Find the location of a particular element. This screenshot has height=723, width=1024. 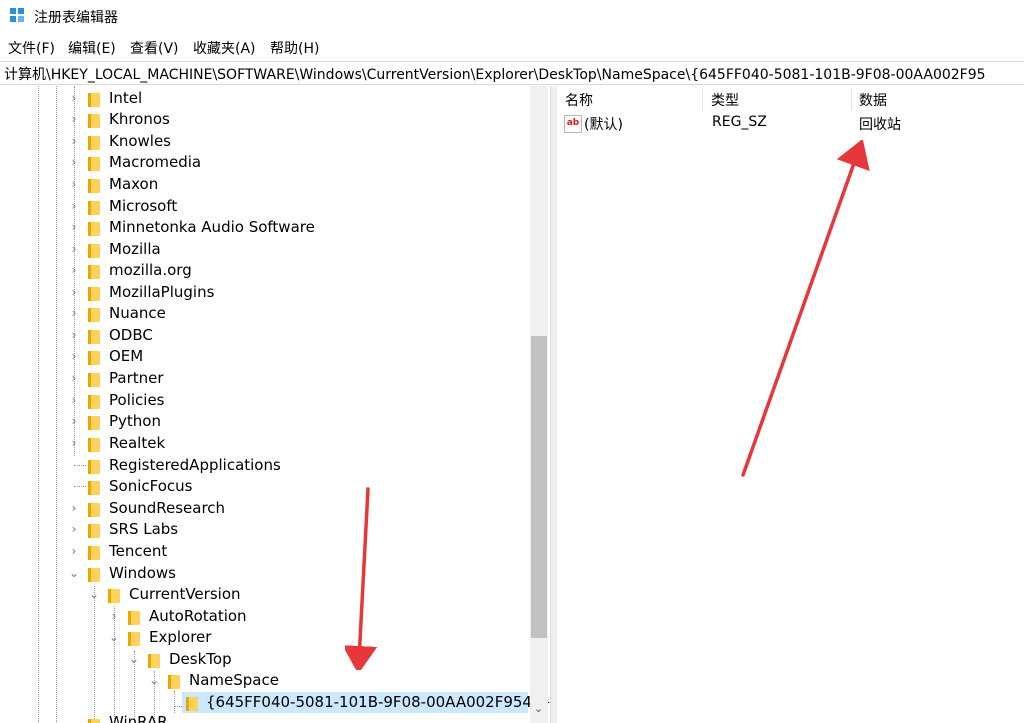

tree-item: › Maxon is located at coordinates (298, 184).